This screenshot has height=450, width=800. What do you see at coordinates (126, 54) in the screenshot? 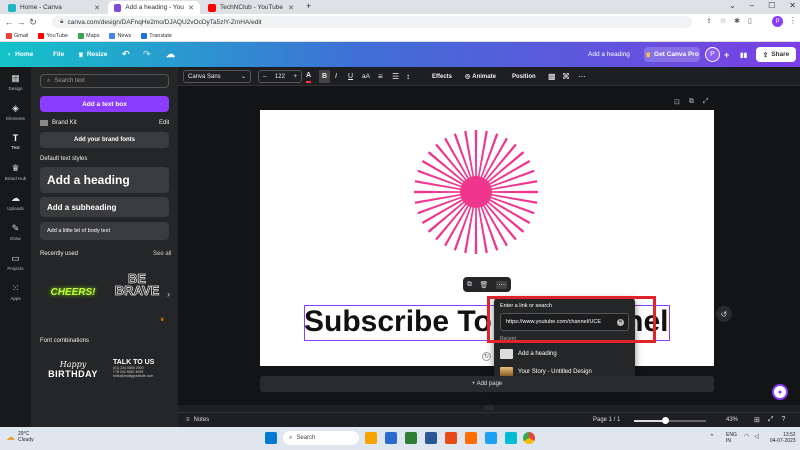
I see `undo-icon: ↶` at bounding box center [126, 54].